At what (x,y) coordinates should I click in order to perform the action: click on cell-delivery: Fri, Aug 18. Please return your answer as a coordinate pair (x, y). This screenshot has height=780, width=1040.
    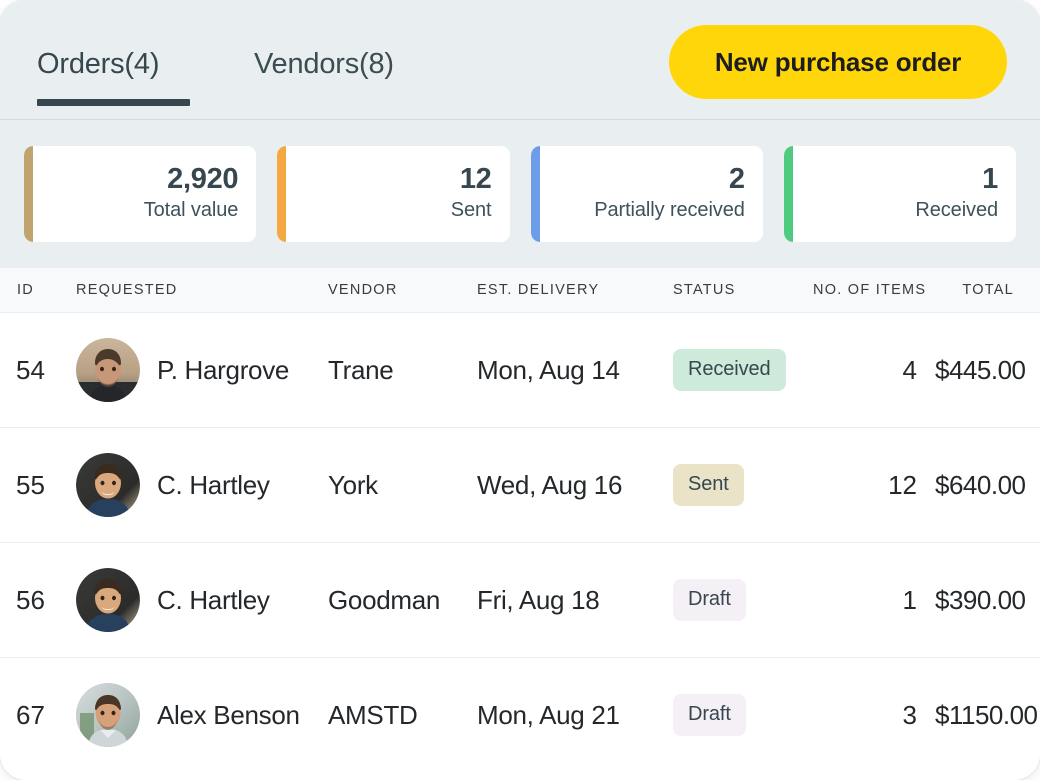
    Looking at the image, I should click on (538, 599).